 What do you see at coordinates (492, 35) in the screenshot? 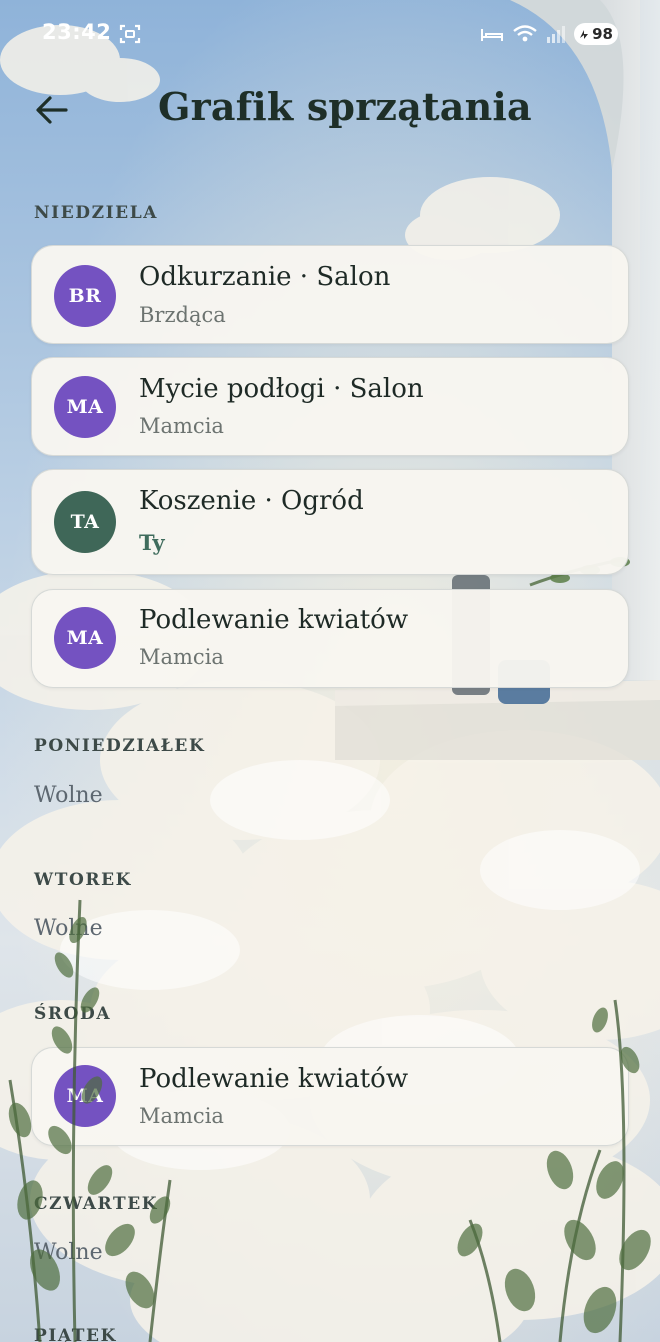
I see `bed-icon` at bounding box center [492, 35].